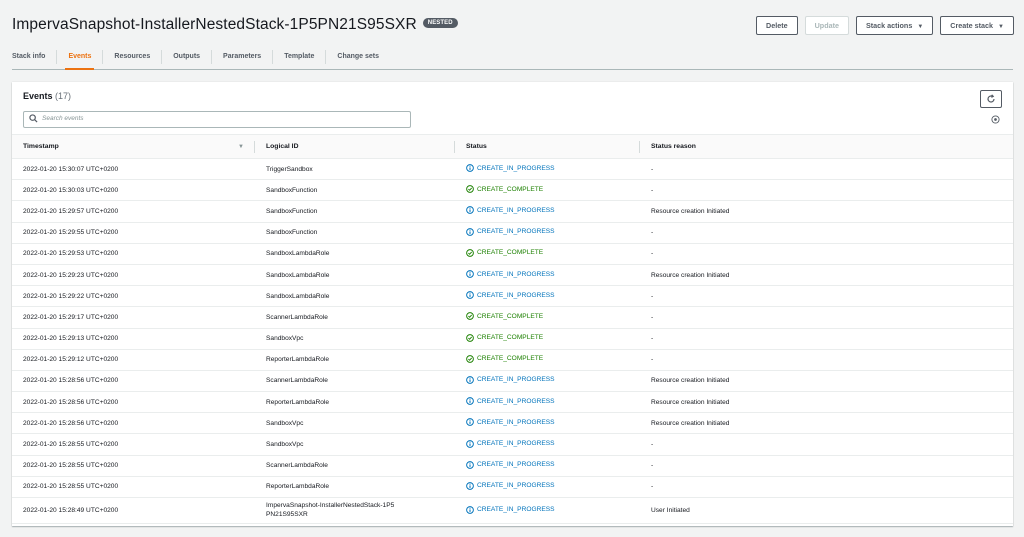 This screenshot has height=537, width=1024. Describe the element at coordinates (133, 510) in the screenshot. I see `timestamp-cell: 2022-01-20 15:28:49 UTC+0200` at that location.